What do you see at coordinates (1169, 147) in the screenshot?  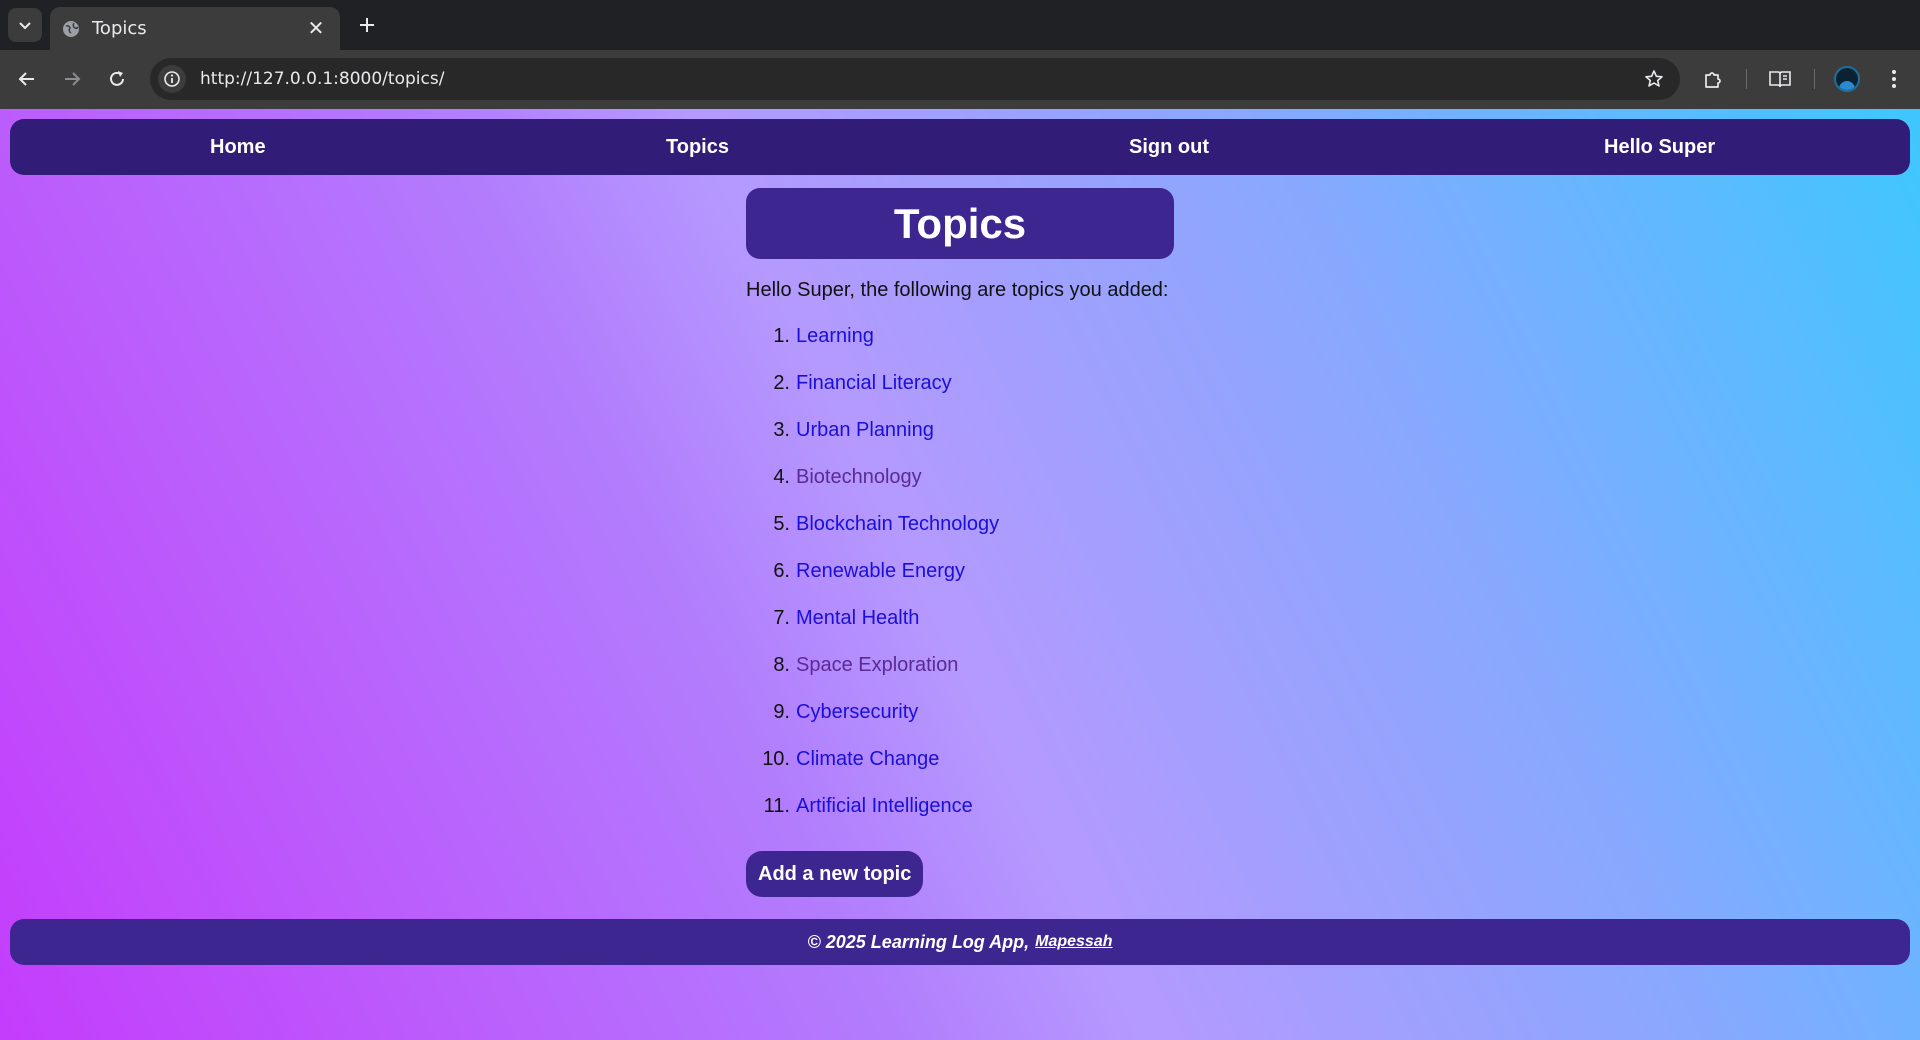 I see `nav-link-sign-out: Sign out` at bounding box center [1169, 147].